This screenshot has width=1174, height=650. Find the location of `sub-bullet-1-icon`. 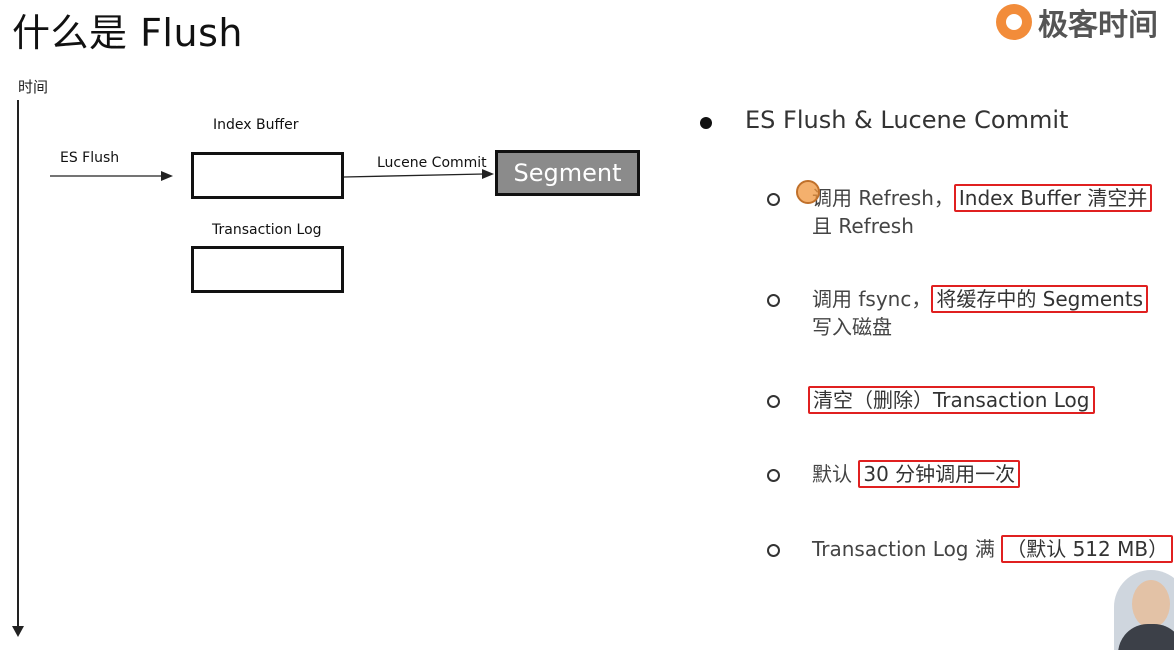

sub-bullet-1-icon is located at coordinates (773, 199).